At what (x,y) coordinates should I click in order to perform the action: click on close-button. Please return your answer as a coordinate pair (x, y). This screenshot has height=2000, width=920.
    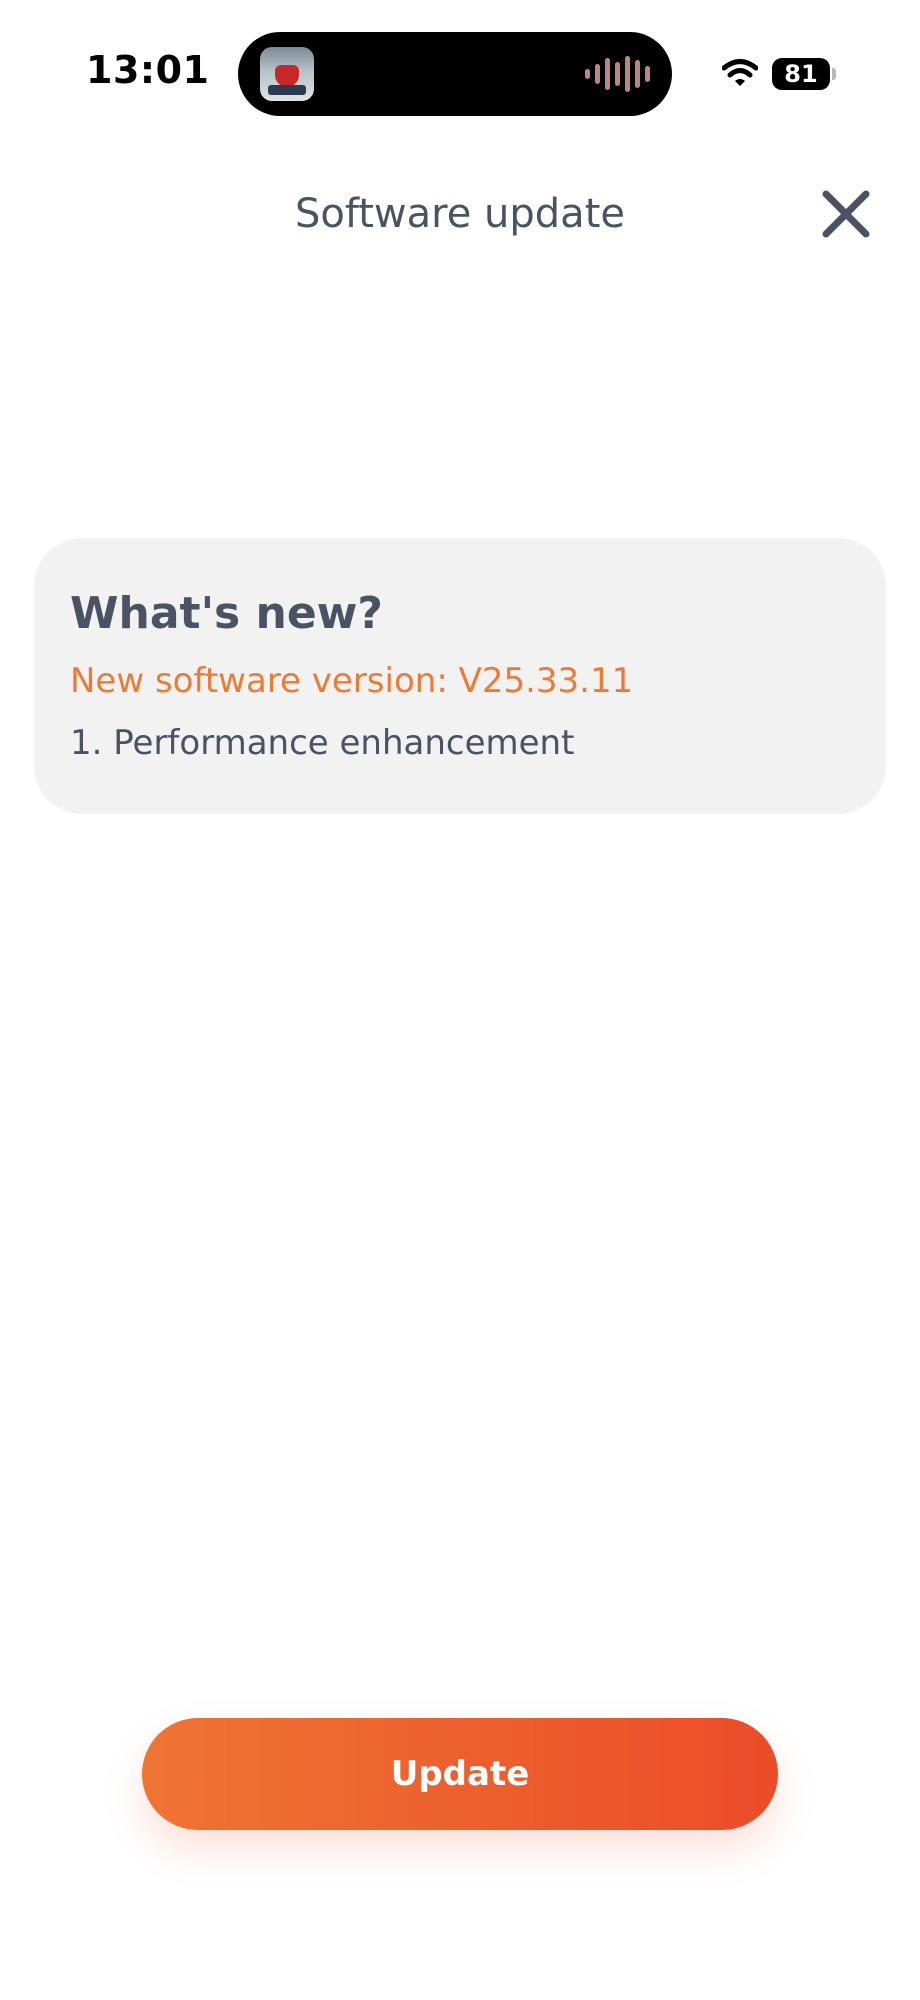
    Looking at the image, I should click on (846, 214).